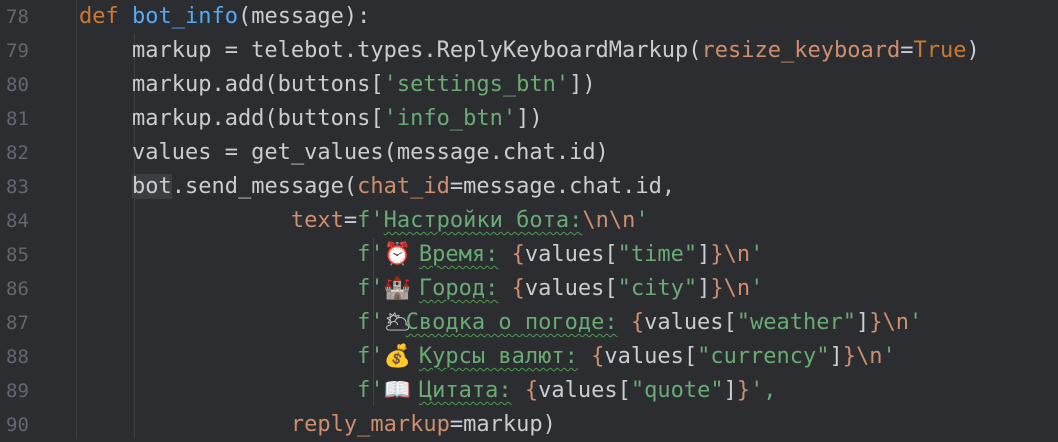 This screenshot has width=1058, height=442. What do you see at coordinates (17, 153) in the screenshot?
I see `line-number: 82` at bounding box center [17, 153].